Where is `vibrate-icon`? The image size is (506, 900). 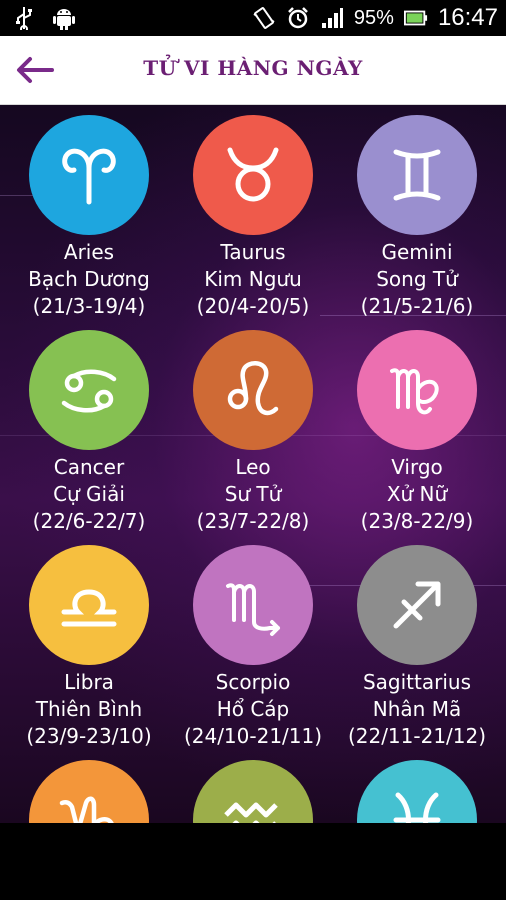
vibrate-icon is located at coordinates (264, 18).